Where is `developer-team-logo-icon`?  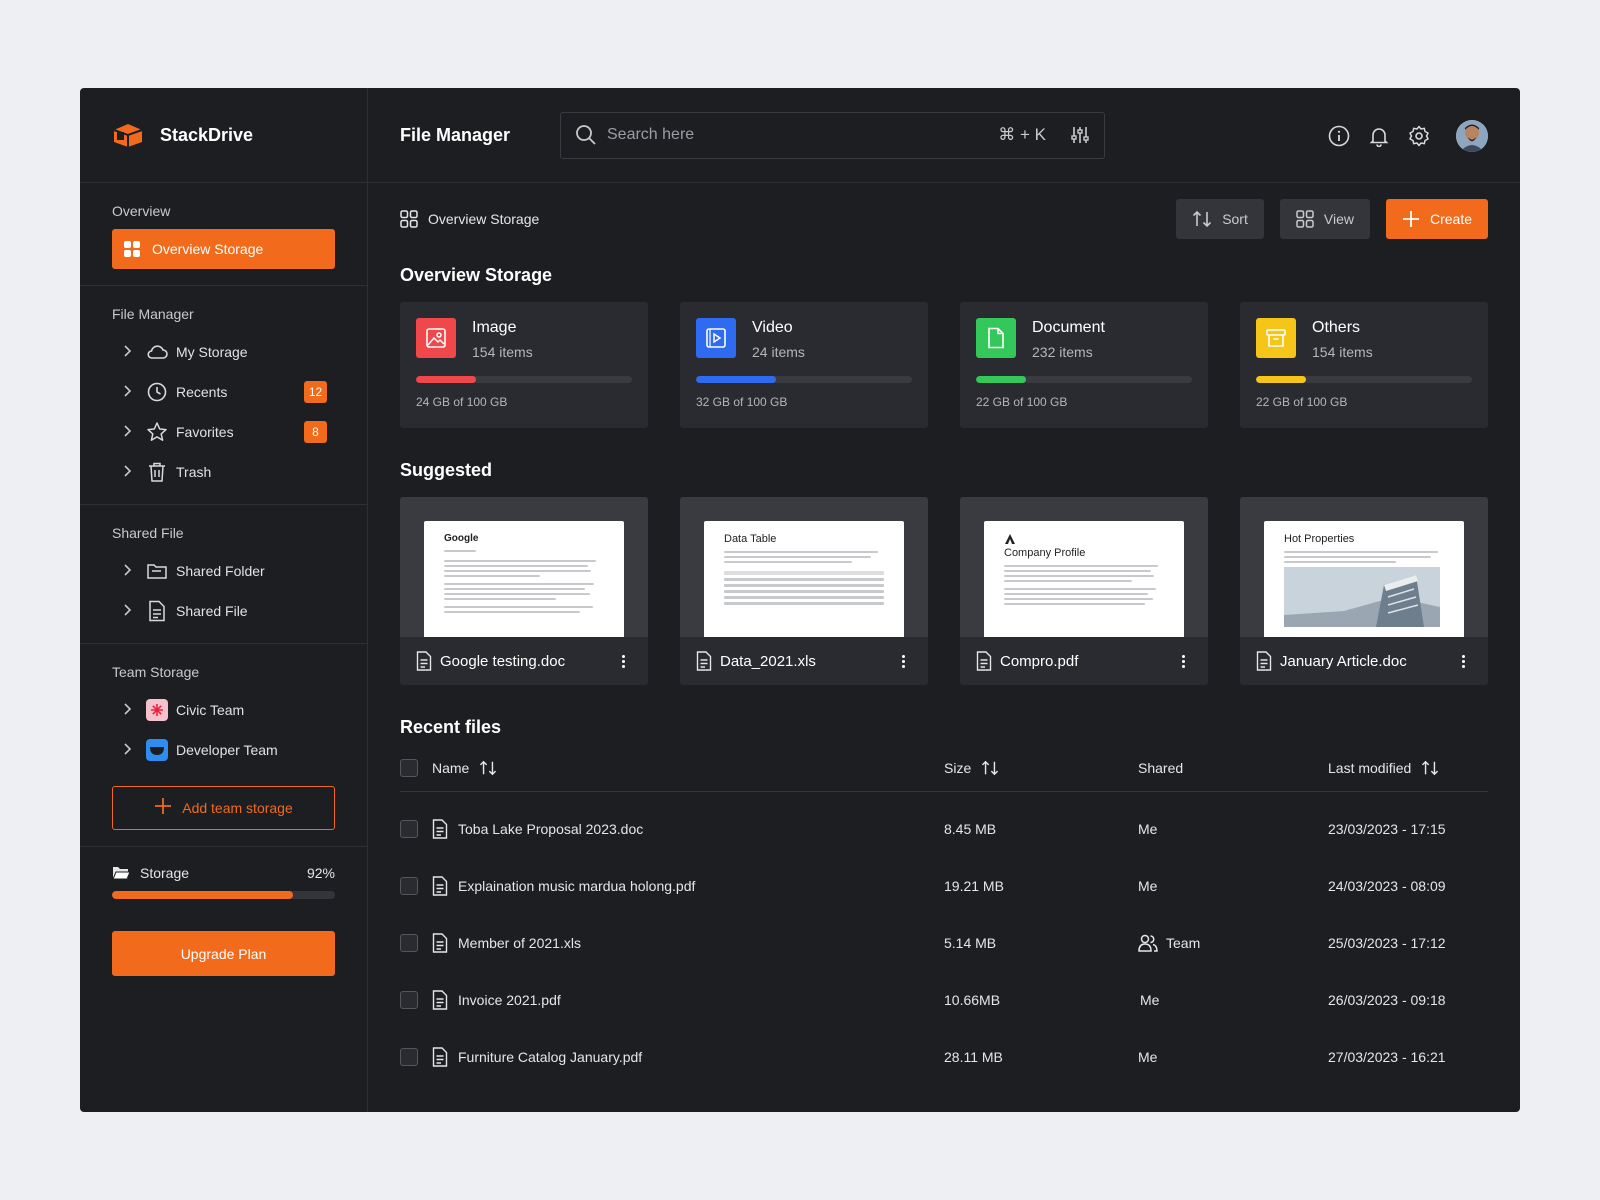 developer-team-logo-icon is located at coordinates (157, 750).